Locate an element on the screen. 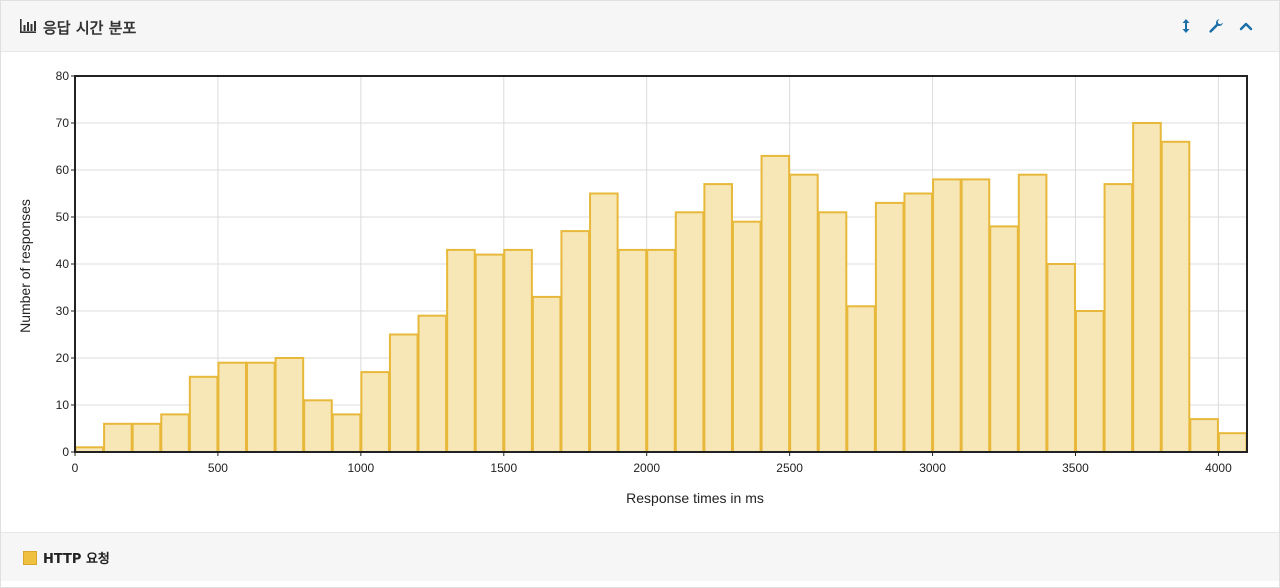 Image resolution: width=1280 pixels, height=588 pixels. y-axis-label: Number of responses is located at coordinates (25, 266).